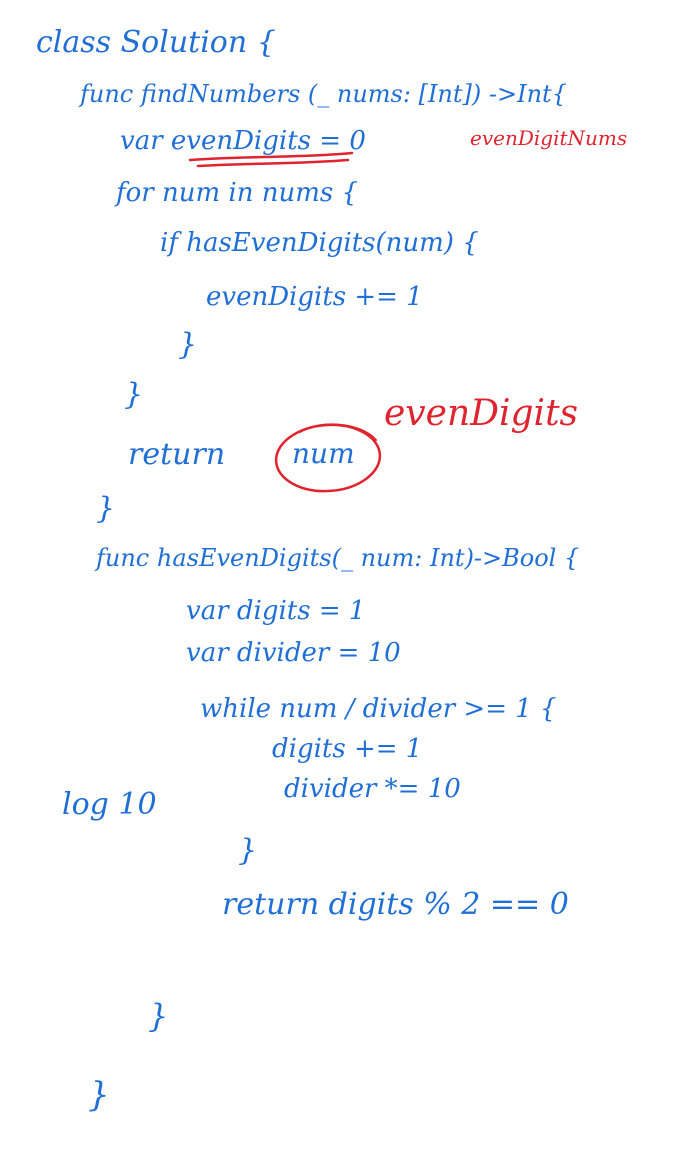 This screenshot has width=676, height=1165. Describe the element at coordinates (549, 138) in the screenshot. I see `note-even-digit-nums: evenDigitNums` at that location.